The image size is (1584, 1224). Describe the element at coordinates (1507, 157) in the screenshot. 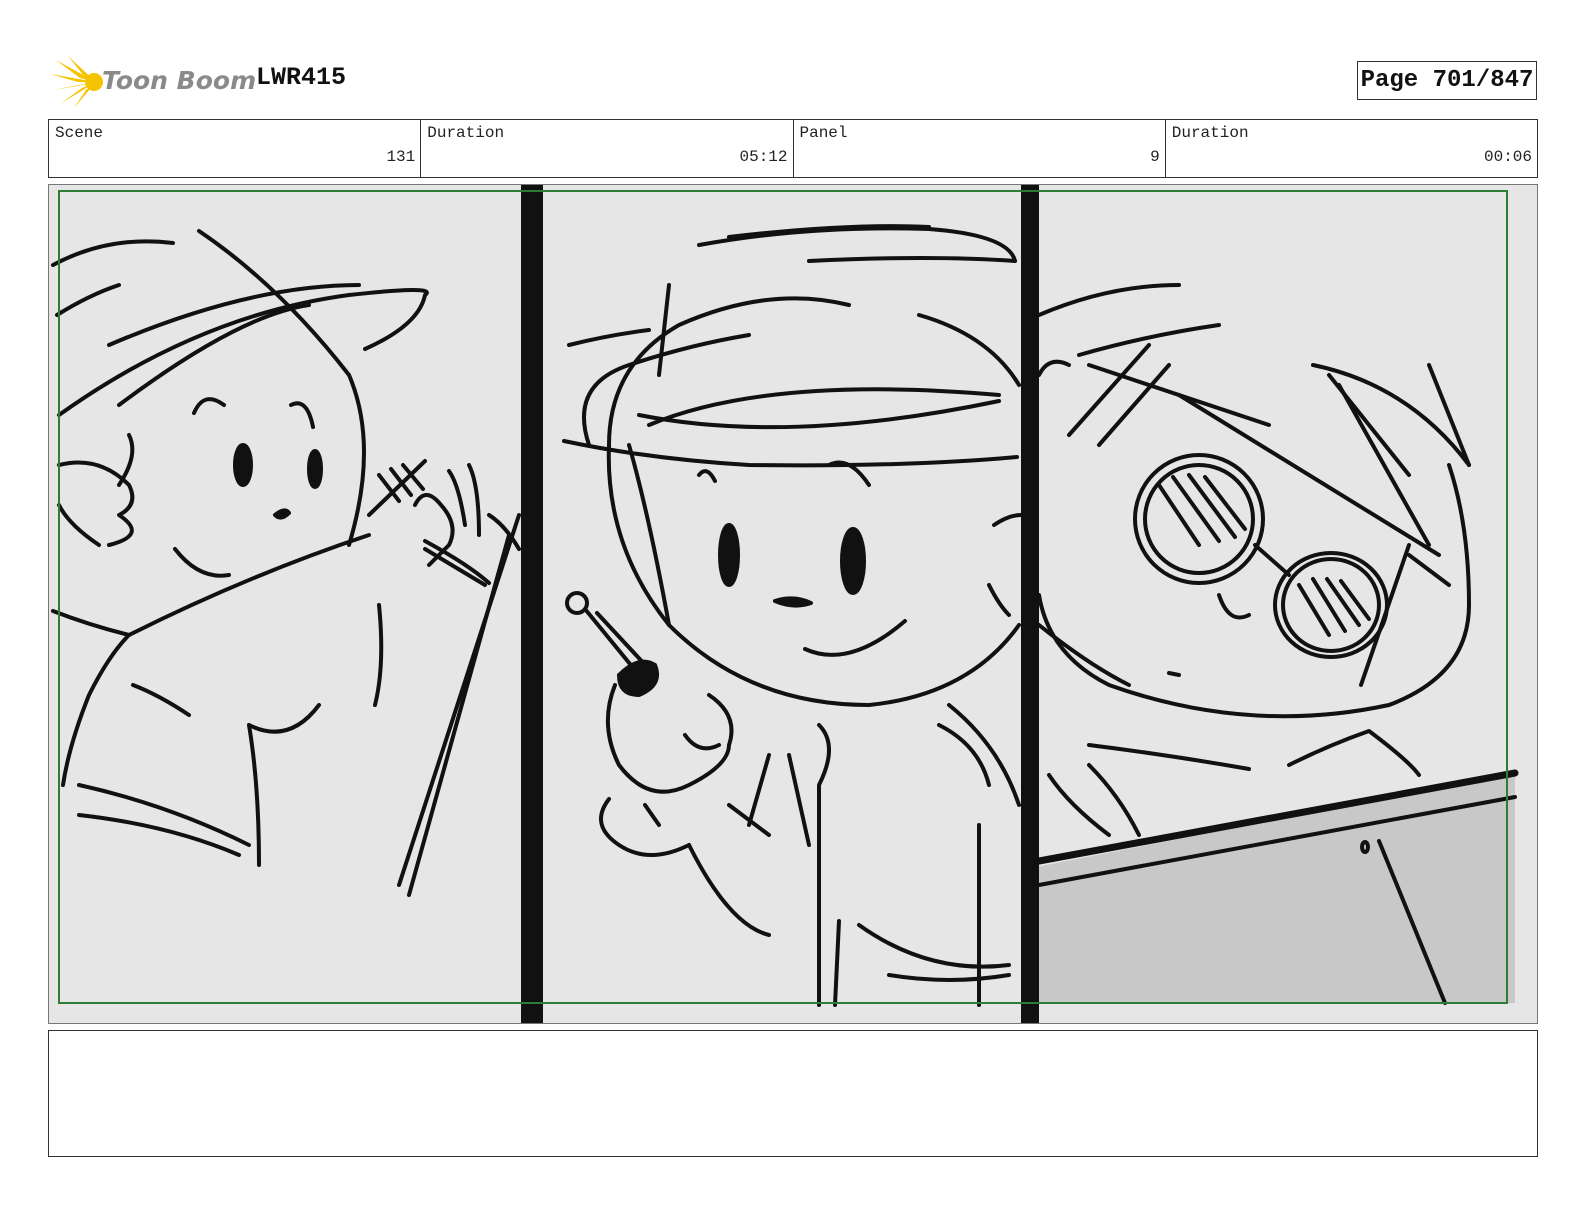

I see `panel-duration-value: 00:06` at that location.